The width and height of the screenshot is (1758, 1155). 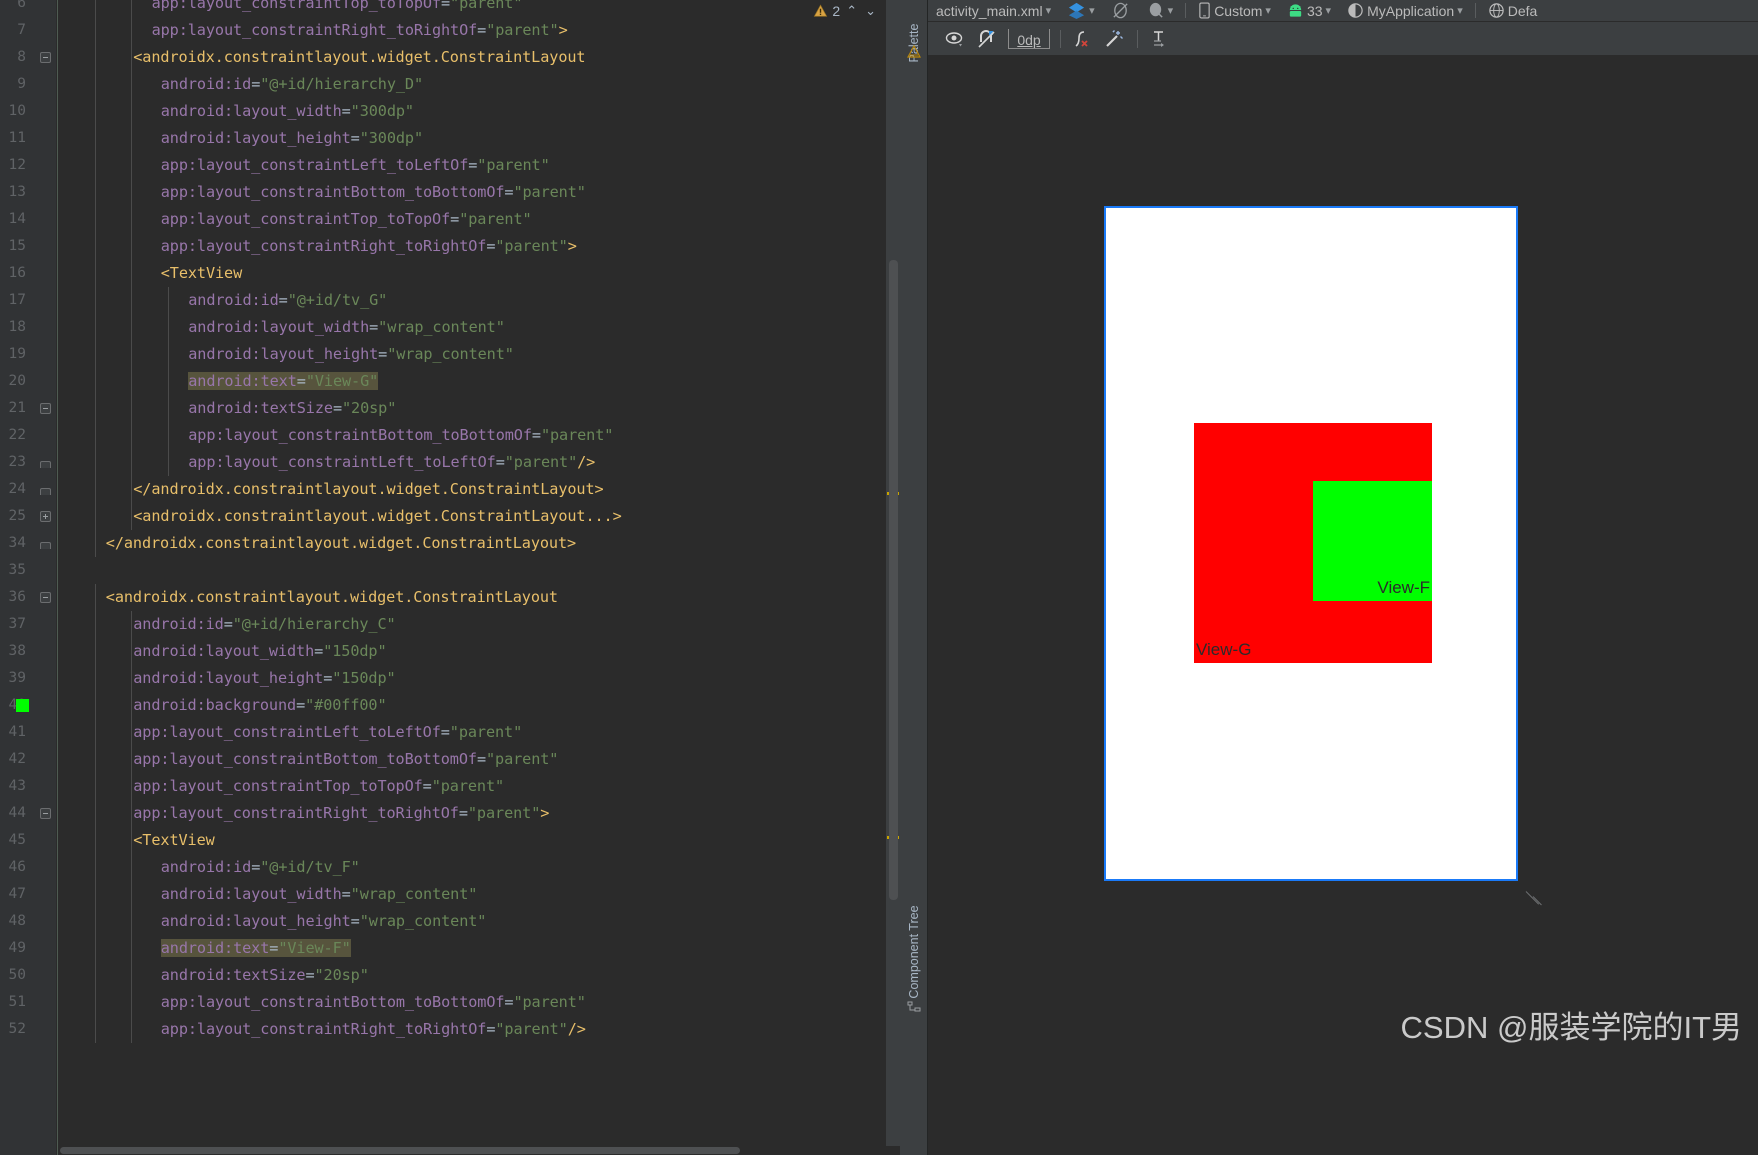 I want to click on theme-icon, so click(x=1355, y=10).